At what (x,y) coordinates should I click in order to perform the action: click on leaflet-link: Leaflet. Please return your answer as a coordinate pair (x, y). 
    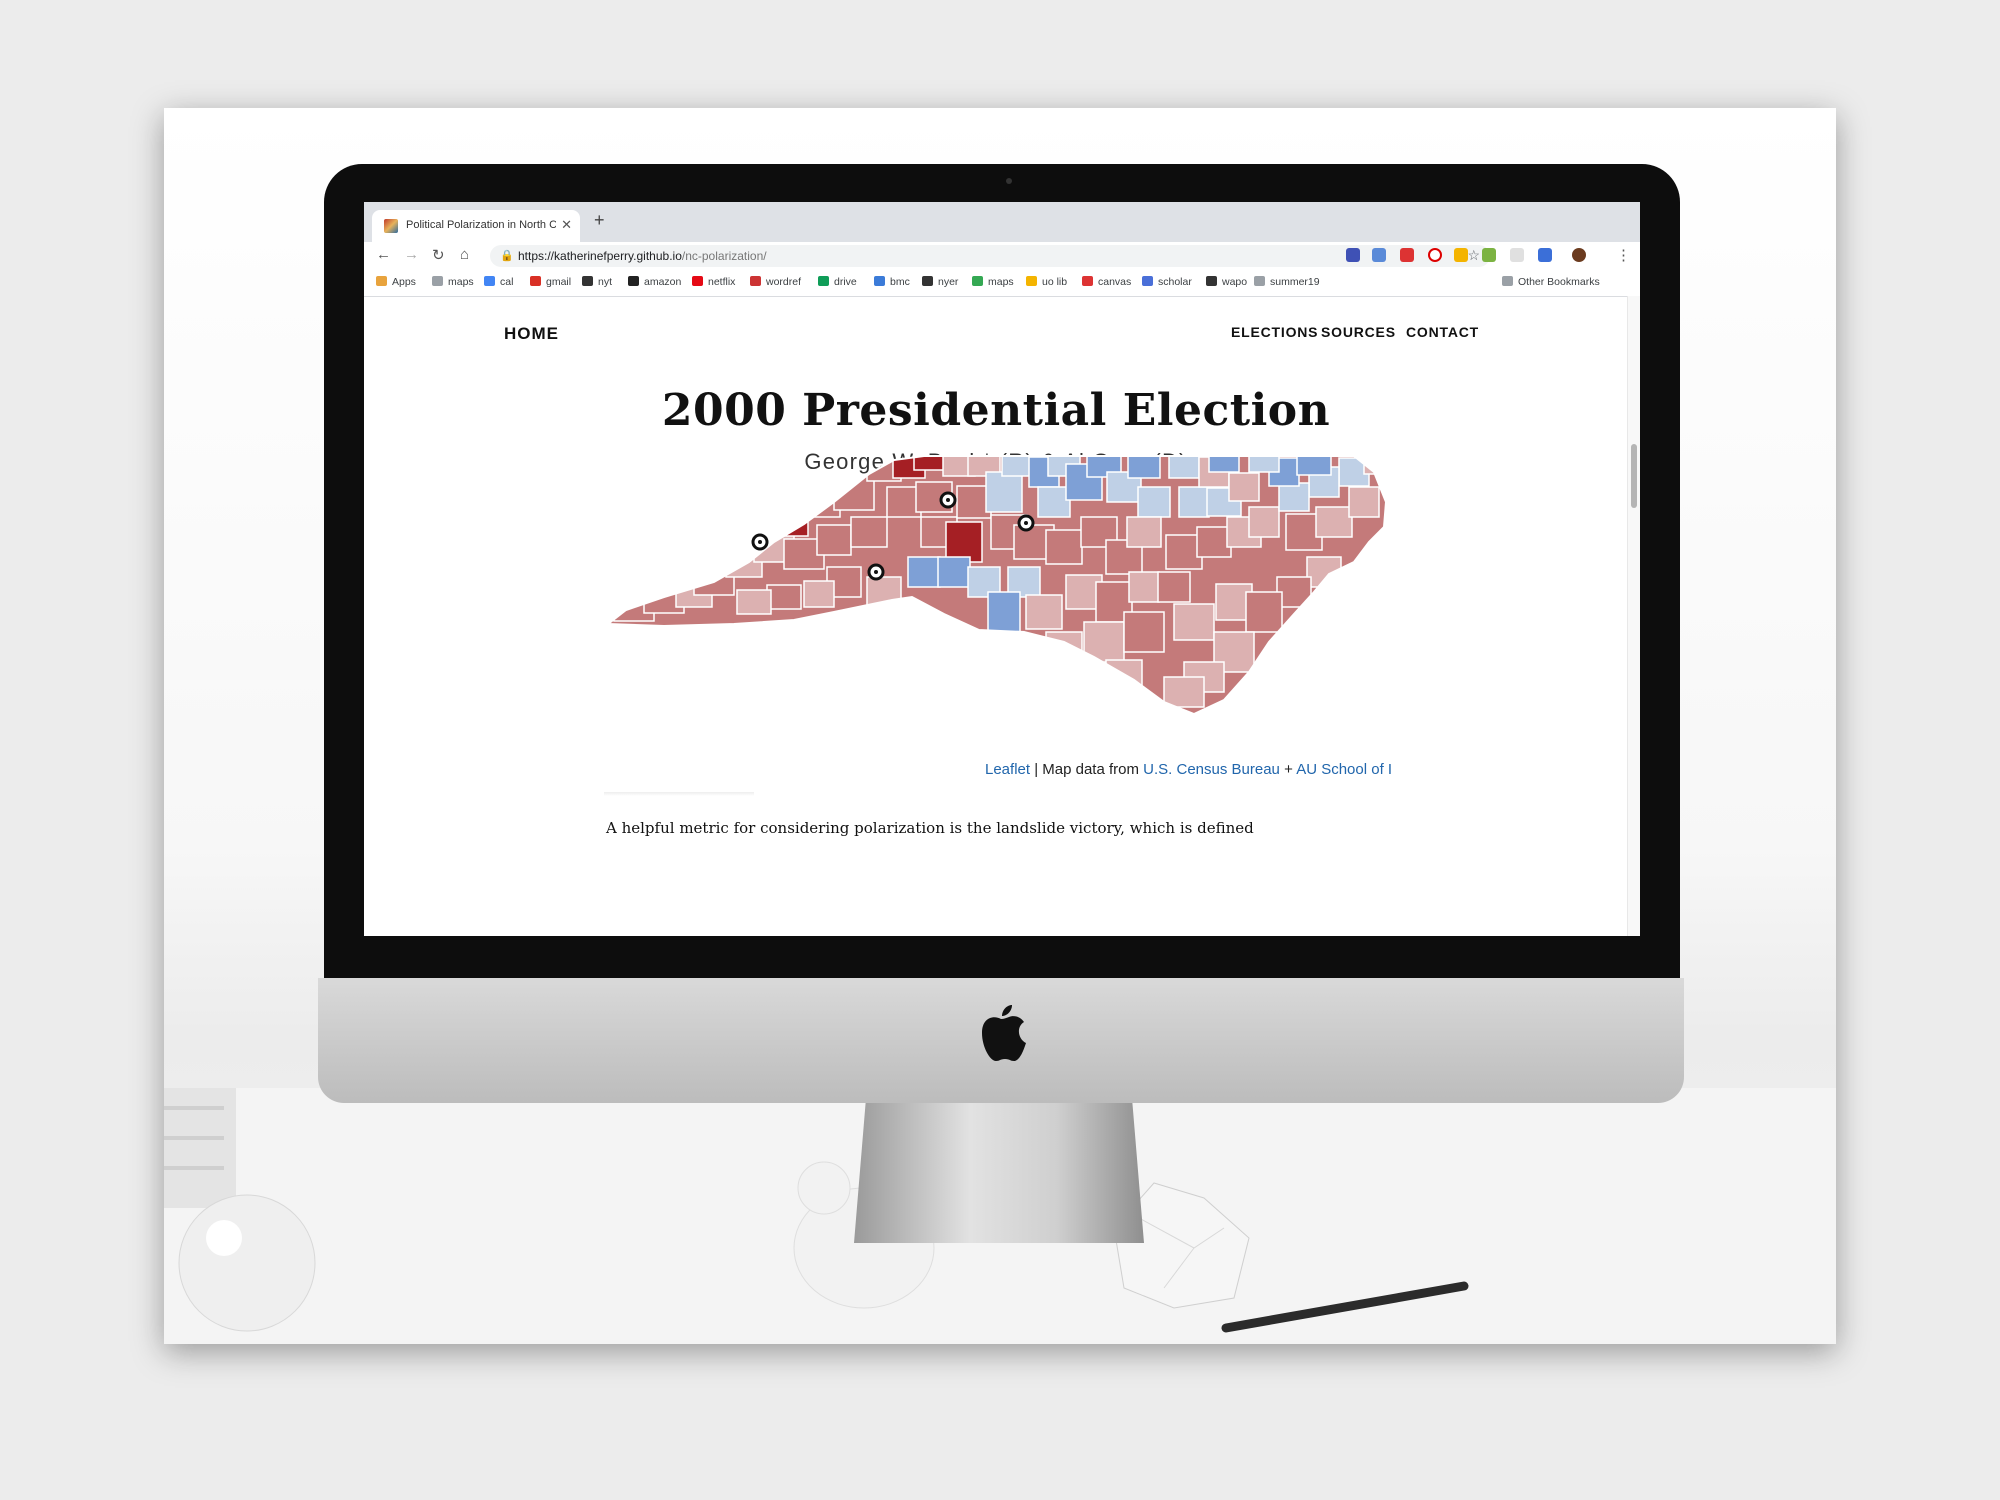
    Looking at the image, I should click on (1007, 769).